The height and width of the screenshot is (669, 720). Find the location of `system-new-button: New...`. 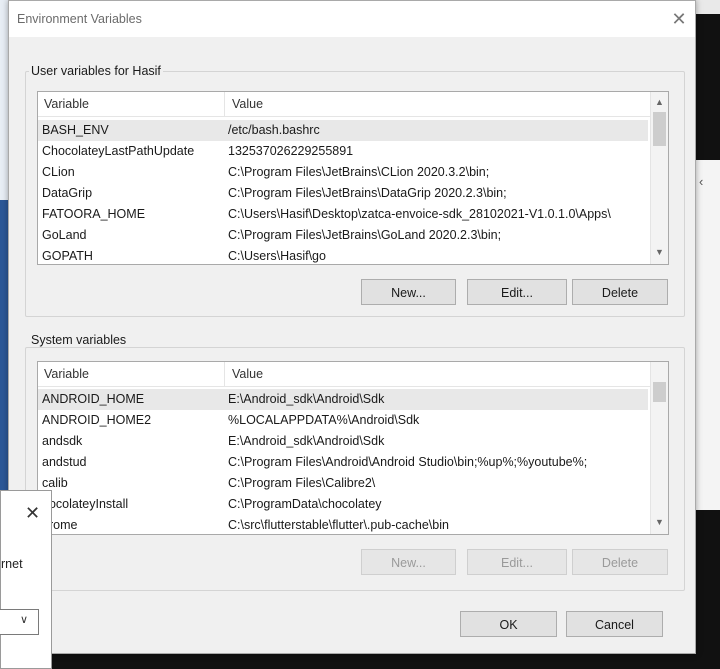

system-new-button: New... is located at coordinates (408, 562).